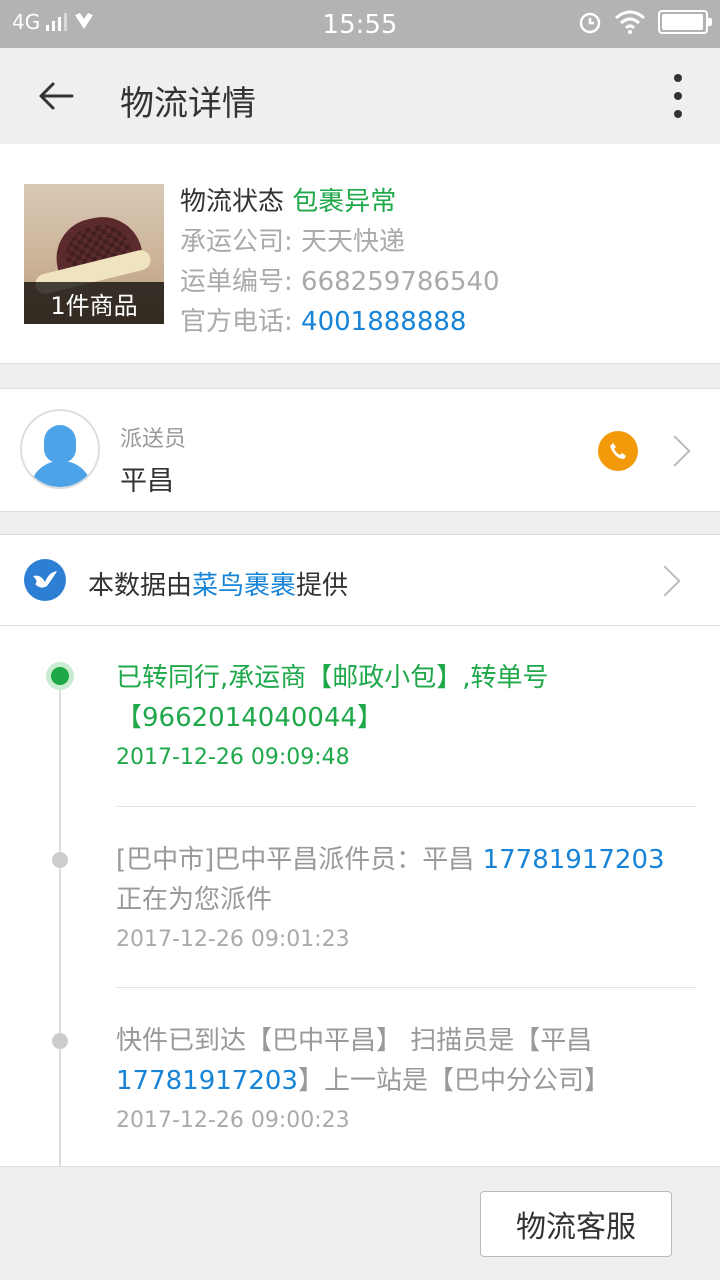 The height and width of the screenshot is (1280, 720). What do you see at coordinates (353, 242) in the screenshot?
I see `carrier-value: 天天快递` at bounding box center [353, 242].